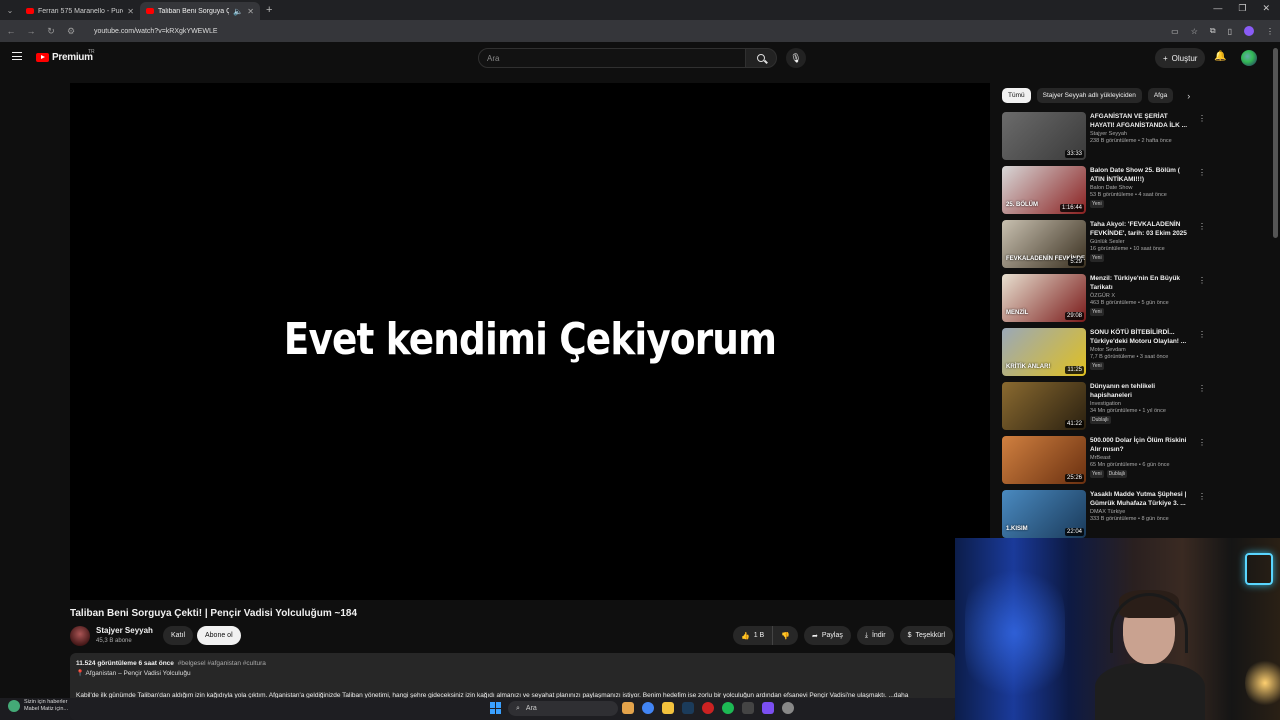 This screenshot has width=1280, height=720. I want to click on browser-menu-icon: ⋮, so click(1270, 31).